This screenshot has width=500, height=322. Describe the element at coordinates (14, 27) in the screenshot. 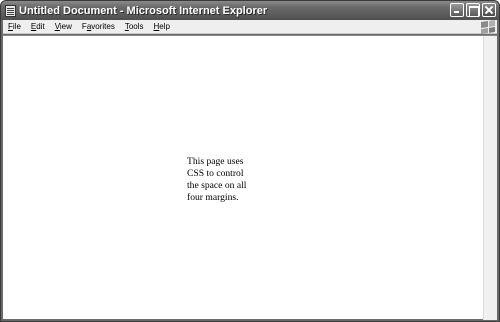

I see `menu-file: File` at that location.